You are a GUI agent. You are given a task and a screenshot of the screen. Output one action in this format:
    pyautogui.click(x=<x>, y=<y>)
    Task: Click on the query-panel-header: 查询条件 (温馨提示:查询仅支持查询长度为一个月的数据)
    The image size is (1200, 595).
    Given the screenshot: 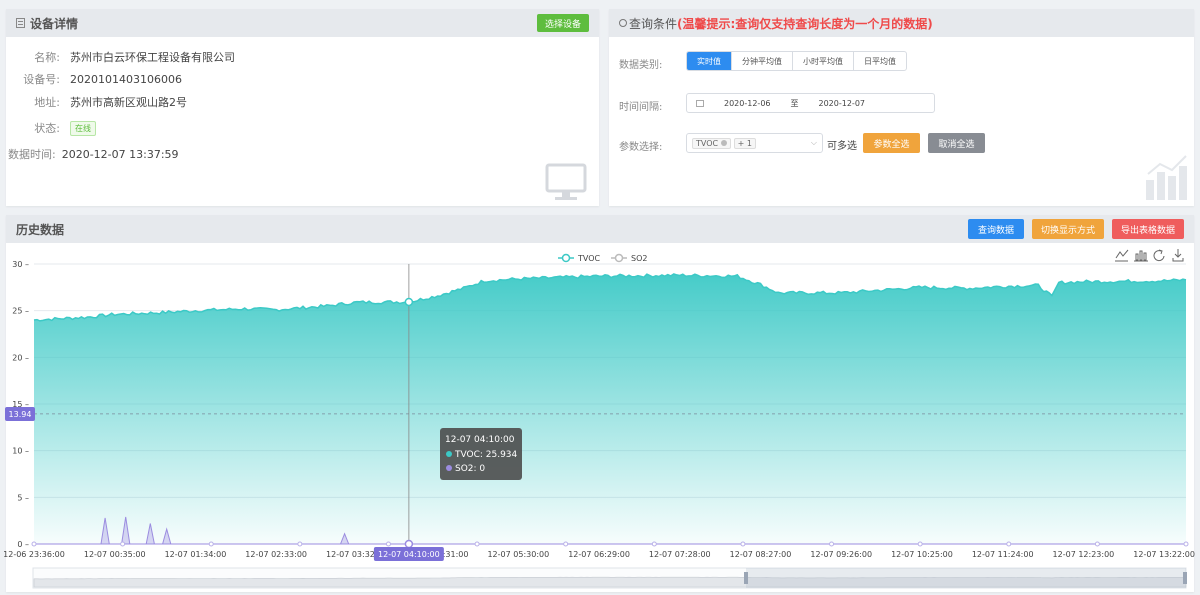 What is the action you would take?
    pyautogui.click(x=901, y=23)
    